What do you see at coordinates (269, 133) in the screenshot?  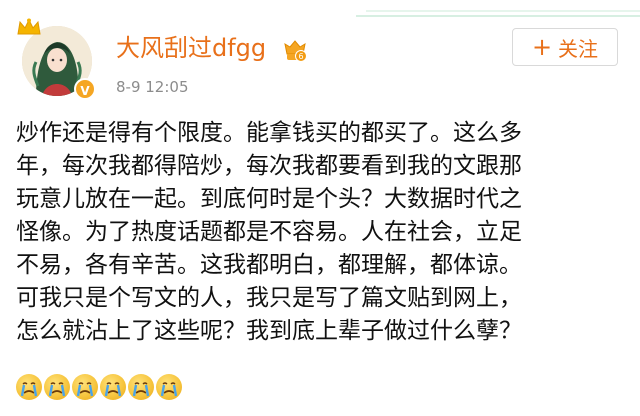 I see `post-body-line: 炒作还是得有个限度。能拿钱买的都买了。这么多` at bounding box center [269, 133].